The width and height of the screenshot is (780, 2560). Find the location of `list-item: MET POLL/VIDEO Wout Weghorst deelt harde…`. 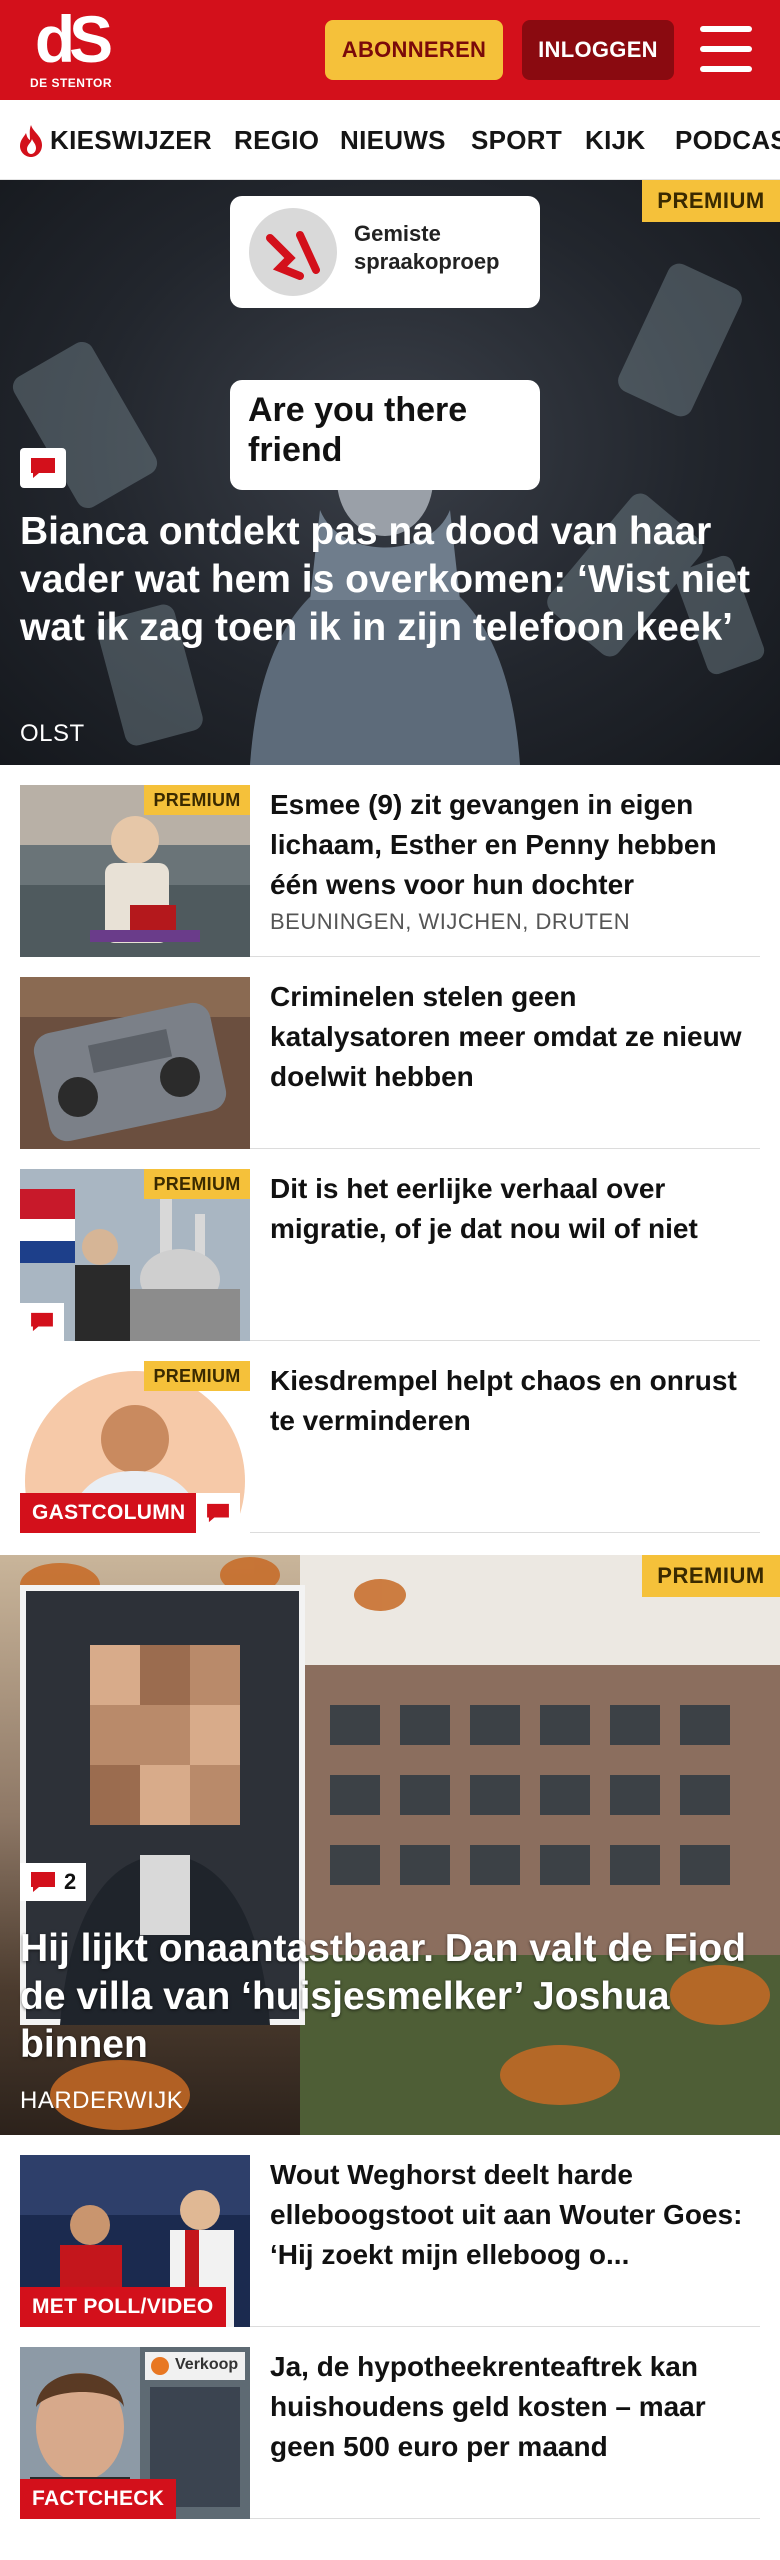

list-item: MET POLL/VIDEO Wout Weghorst deelt harde… is located at coordinates (390, 2241).